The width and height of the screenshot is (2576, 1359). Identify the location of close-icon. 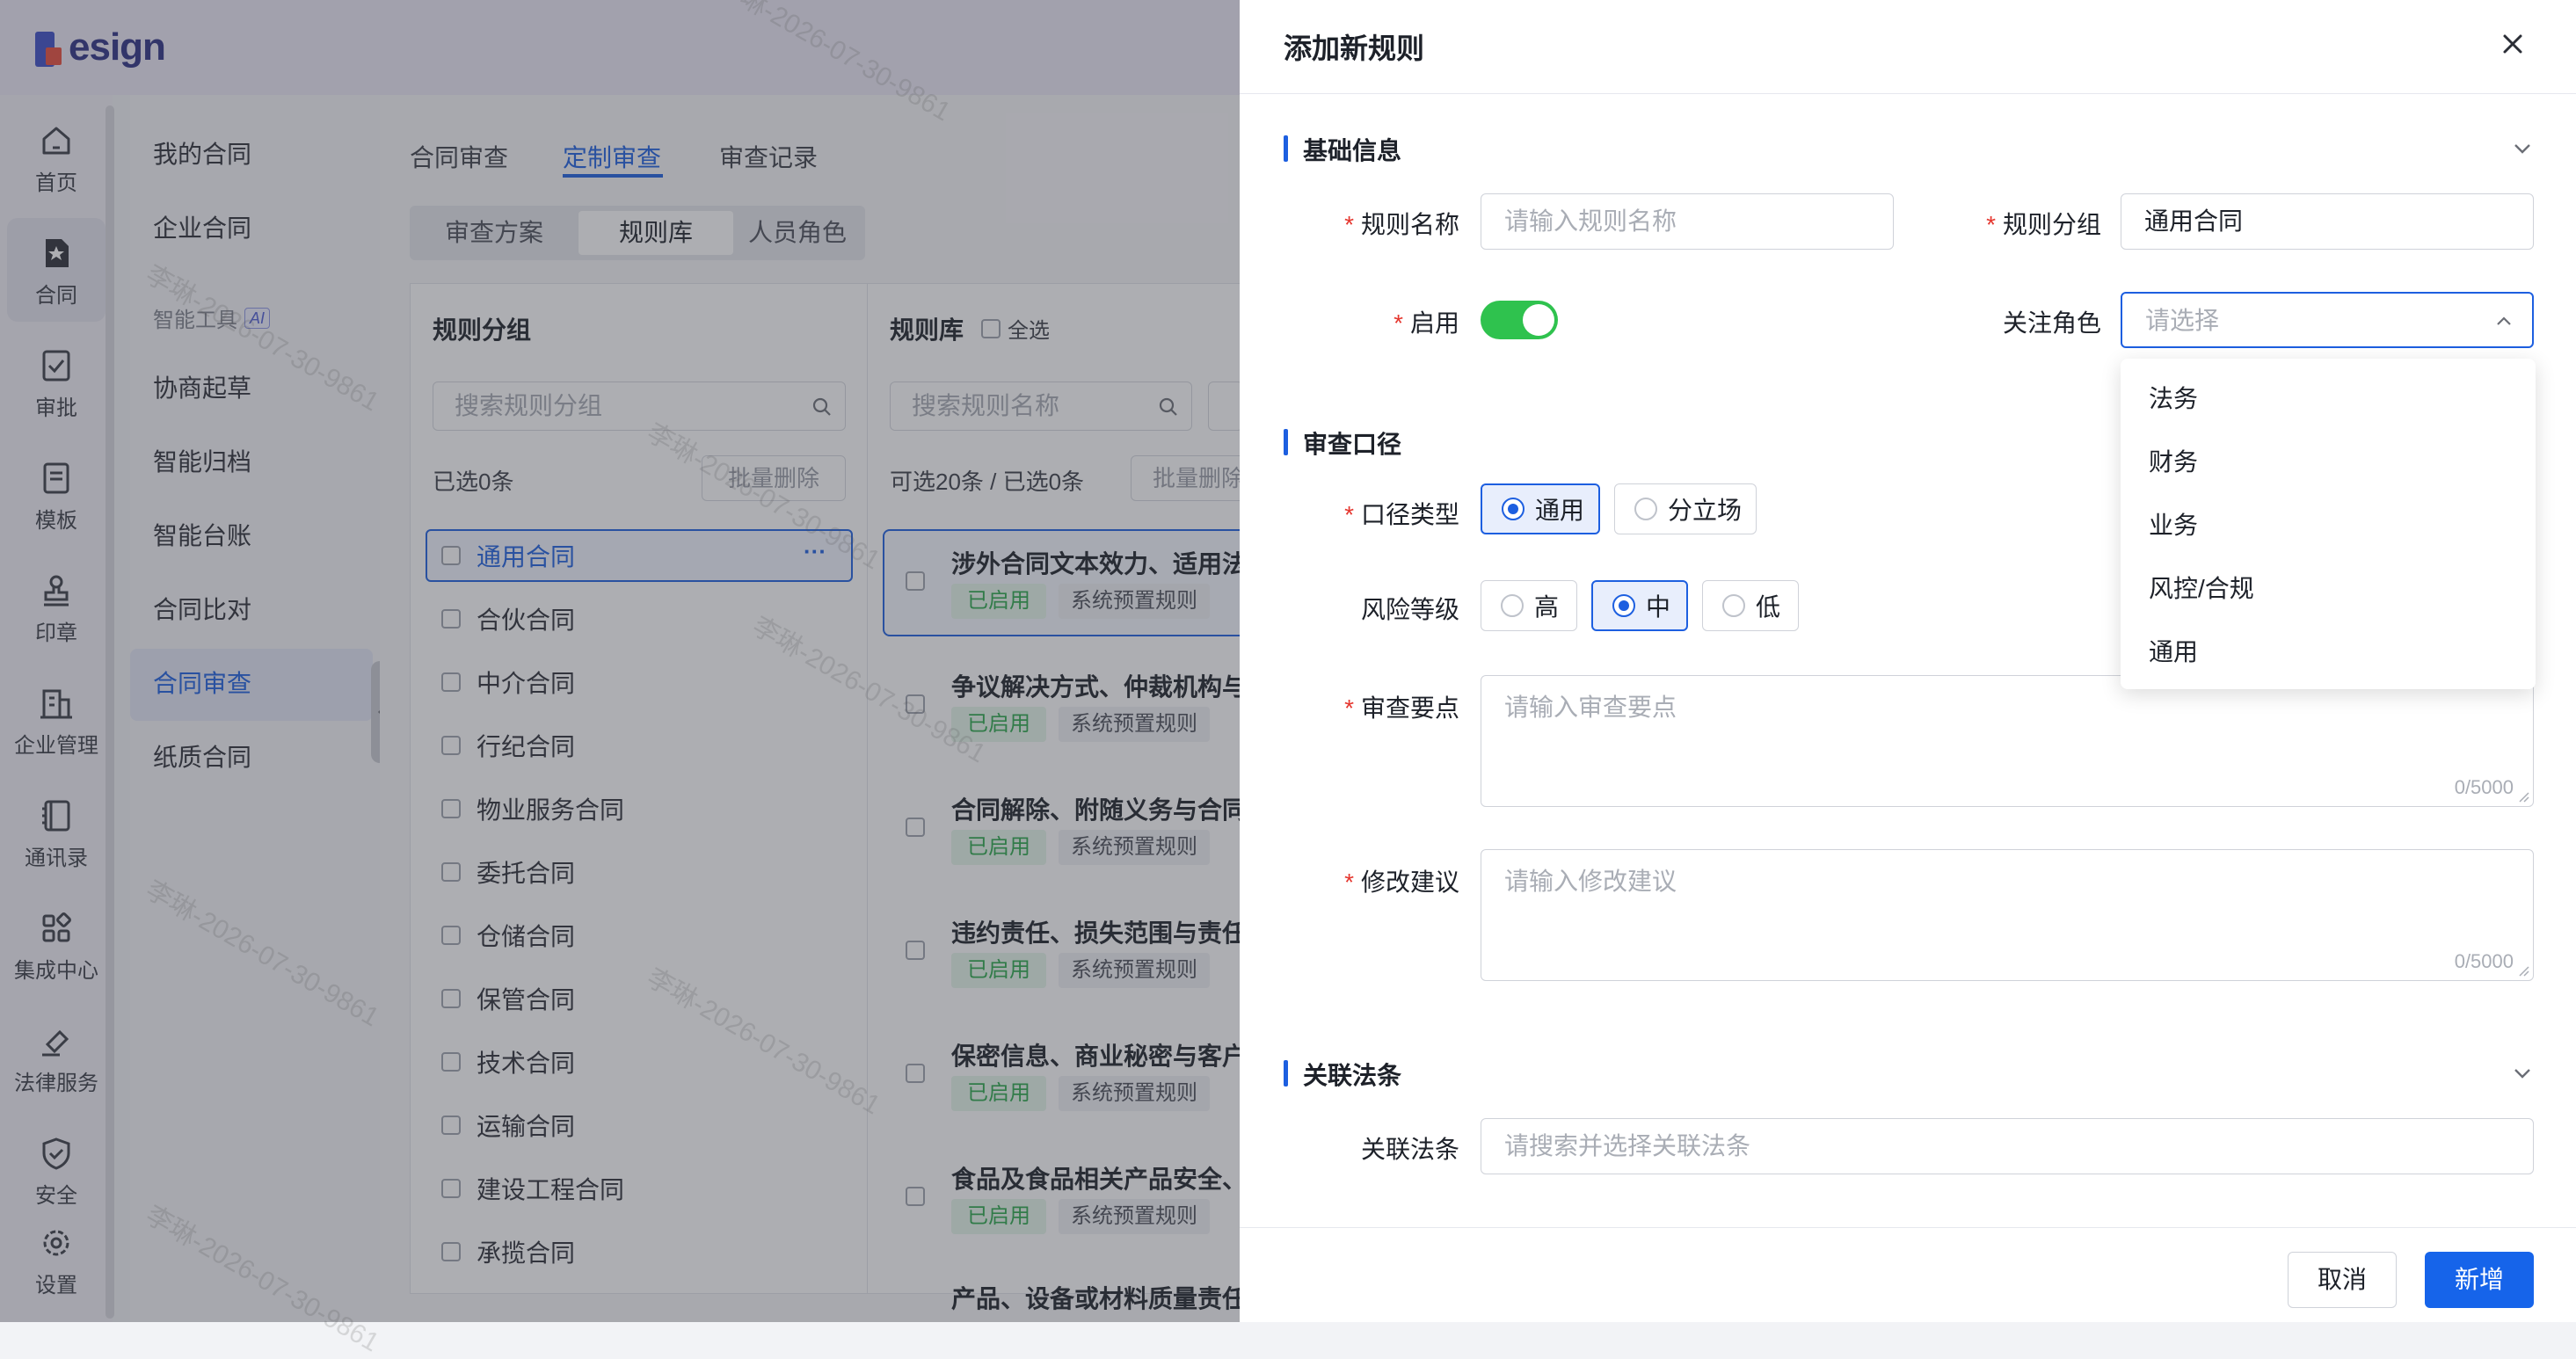
(2512, 44).